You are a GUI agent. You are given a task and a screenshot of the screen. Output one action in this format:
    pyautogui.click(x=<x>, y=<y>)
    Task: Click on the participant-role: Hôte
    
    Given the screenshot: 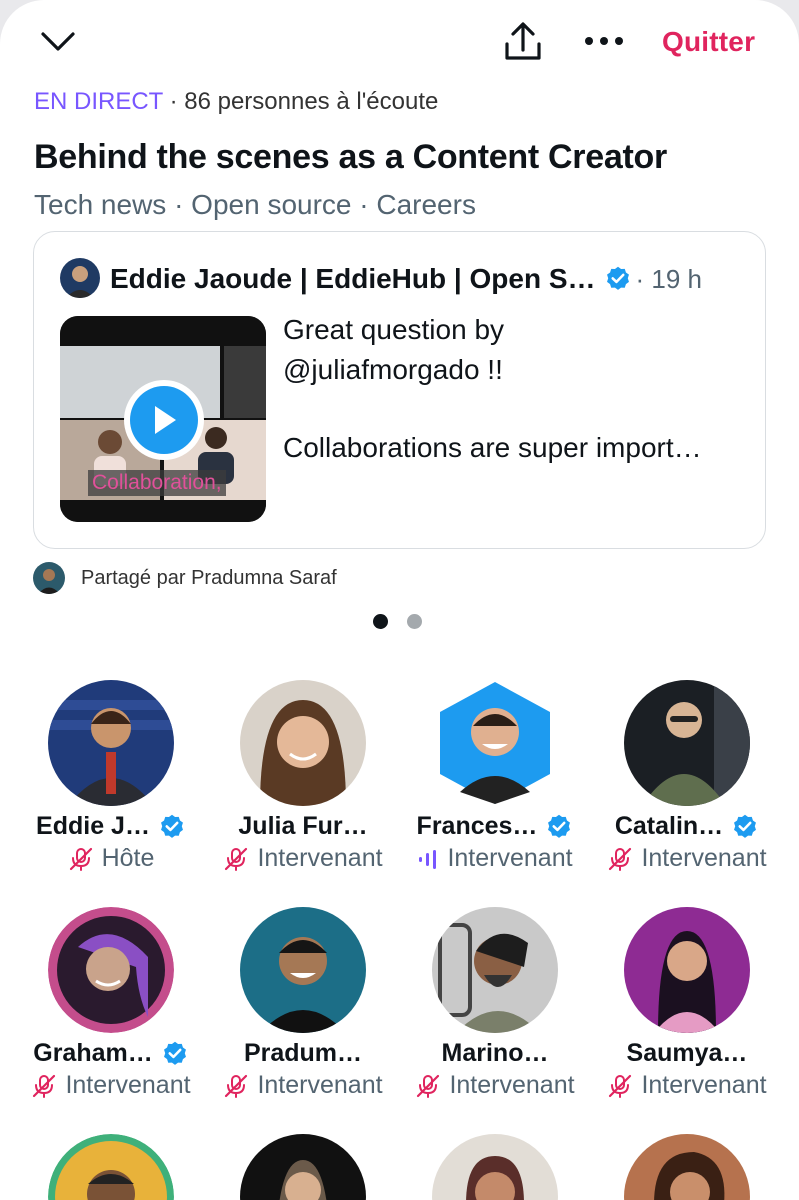 What is the action you would take?
    pyautogui.click(x=111, y=858)
    